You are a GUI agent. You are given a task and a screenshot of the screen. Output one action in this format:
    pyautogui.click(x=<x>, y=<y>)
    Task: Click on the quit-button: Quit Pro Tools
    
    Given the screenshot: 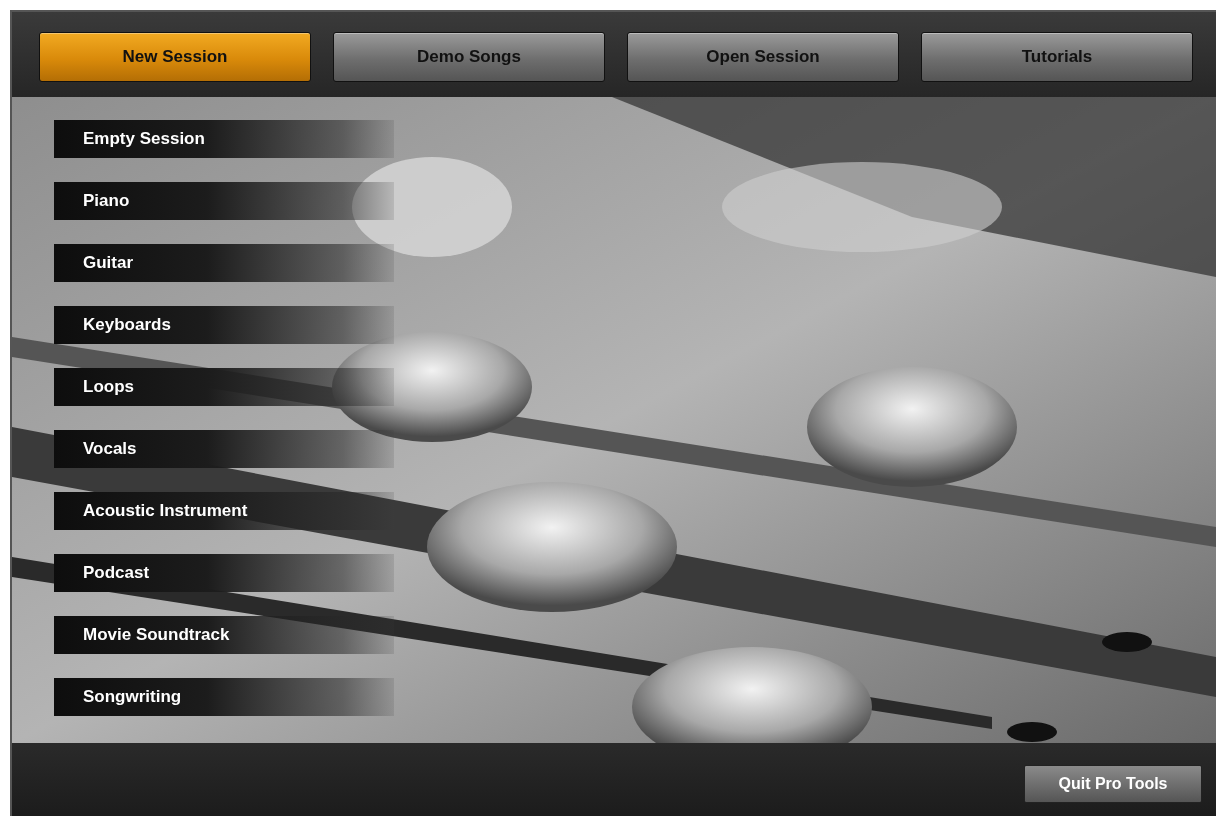 What is the action you would take?
    pyautogui.click(x=1113, y=784)
    